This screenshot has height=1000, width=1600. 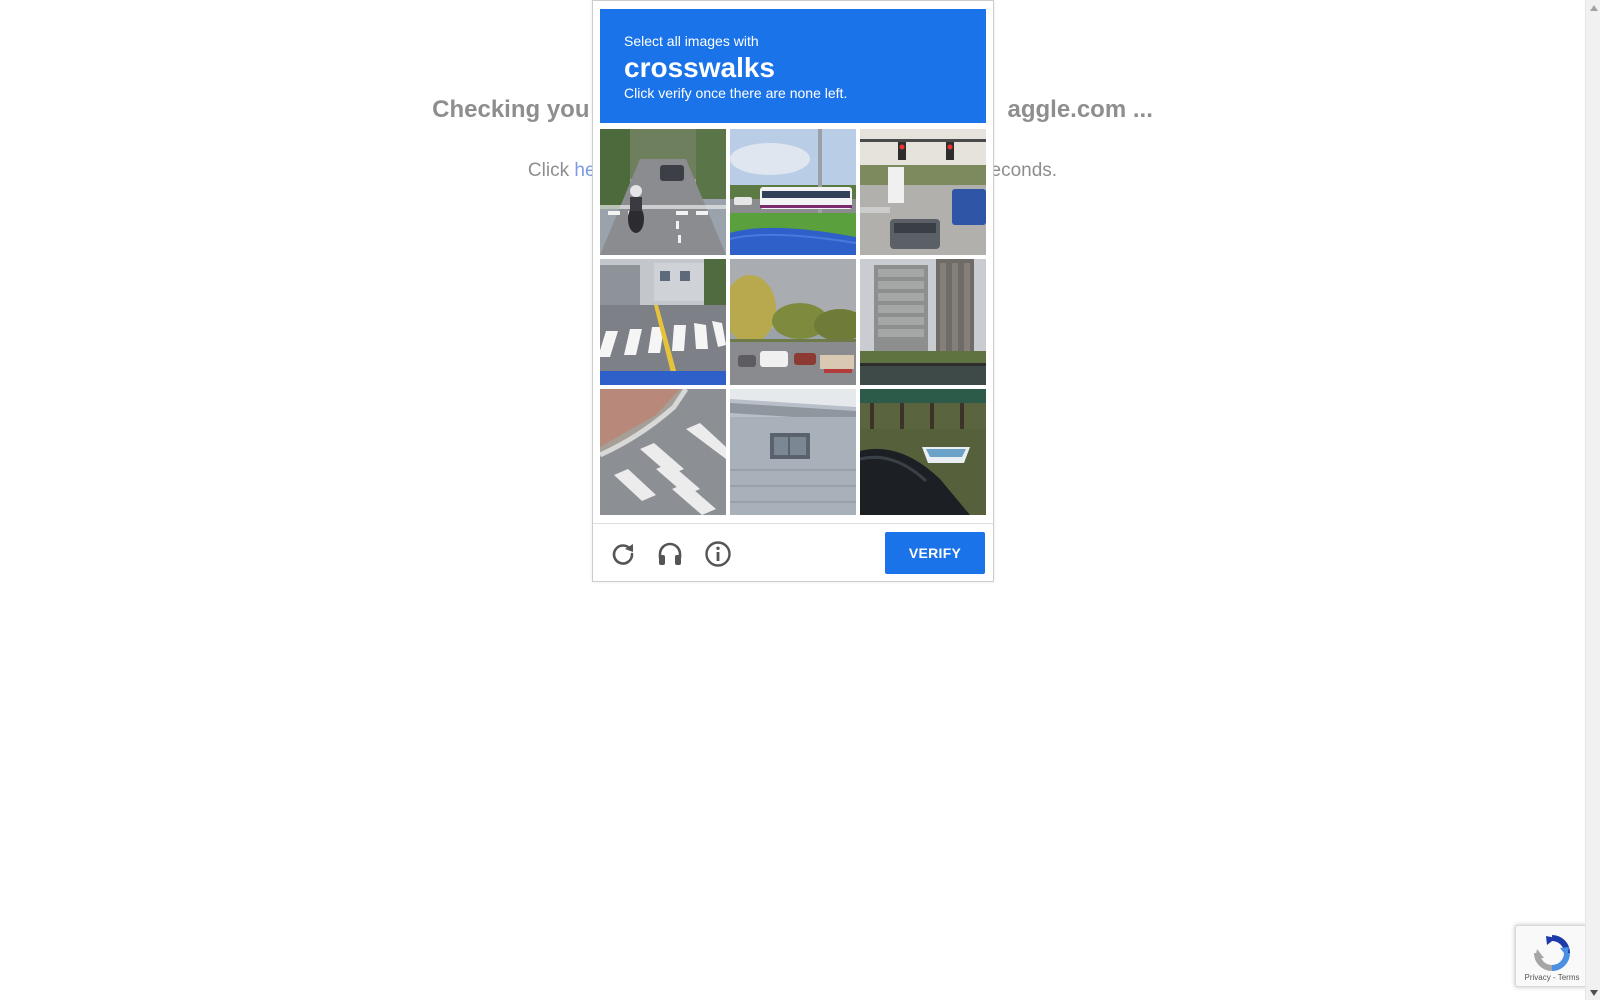 What do you see at coordinates (1593, 992) in the screenshot?
I see `scroll-down-arrow-icon` at bounding box center [1593, 992].